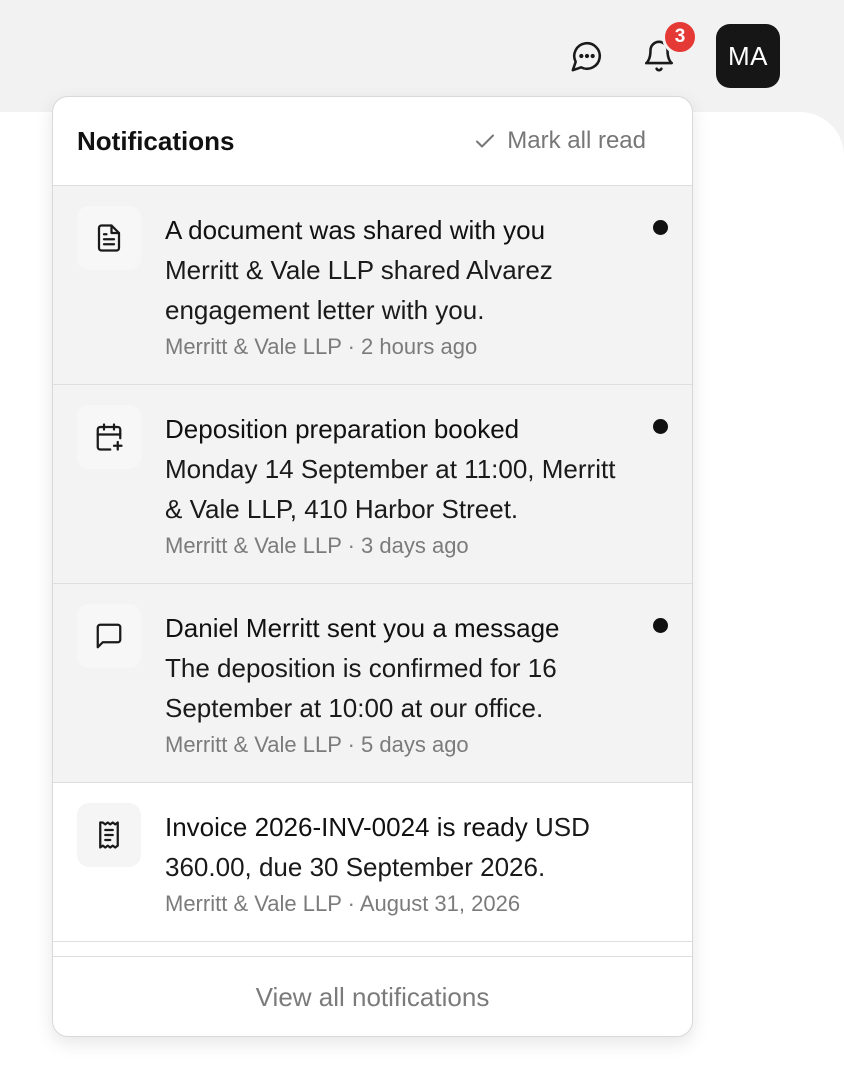  I want to click on mark-all-read-button: Mark all read, so click(559, 141).